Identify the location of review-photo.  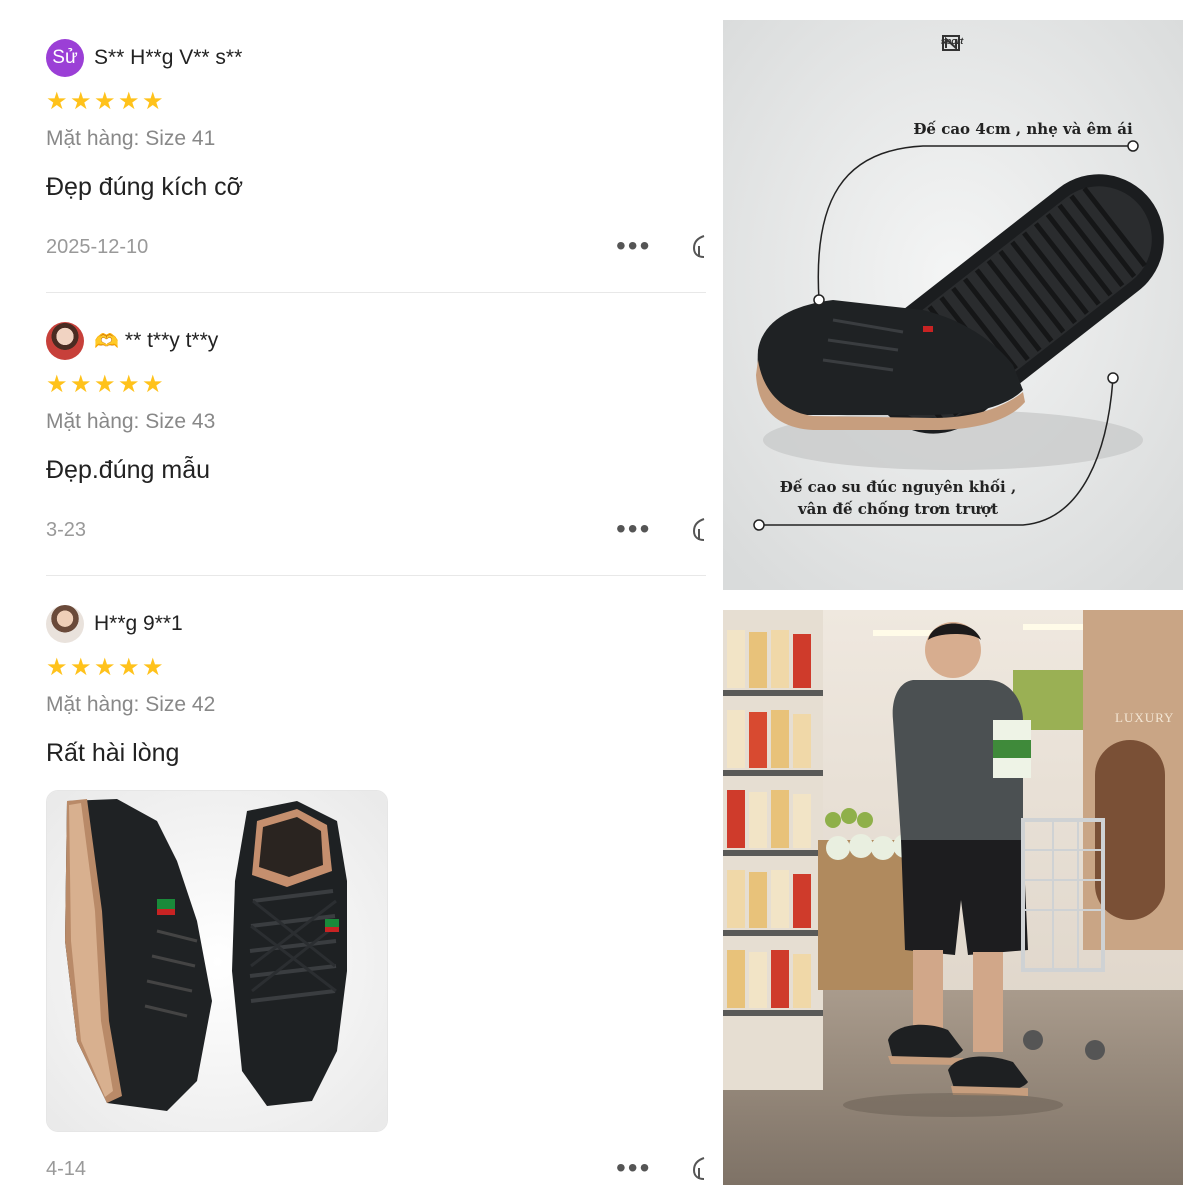
(217, 961).